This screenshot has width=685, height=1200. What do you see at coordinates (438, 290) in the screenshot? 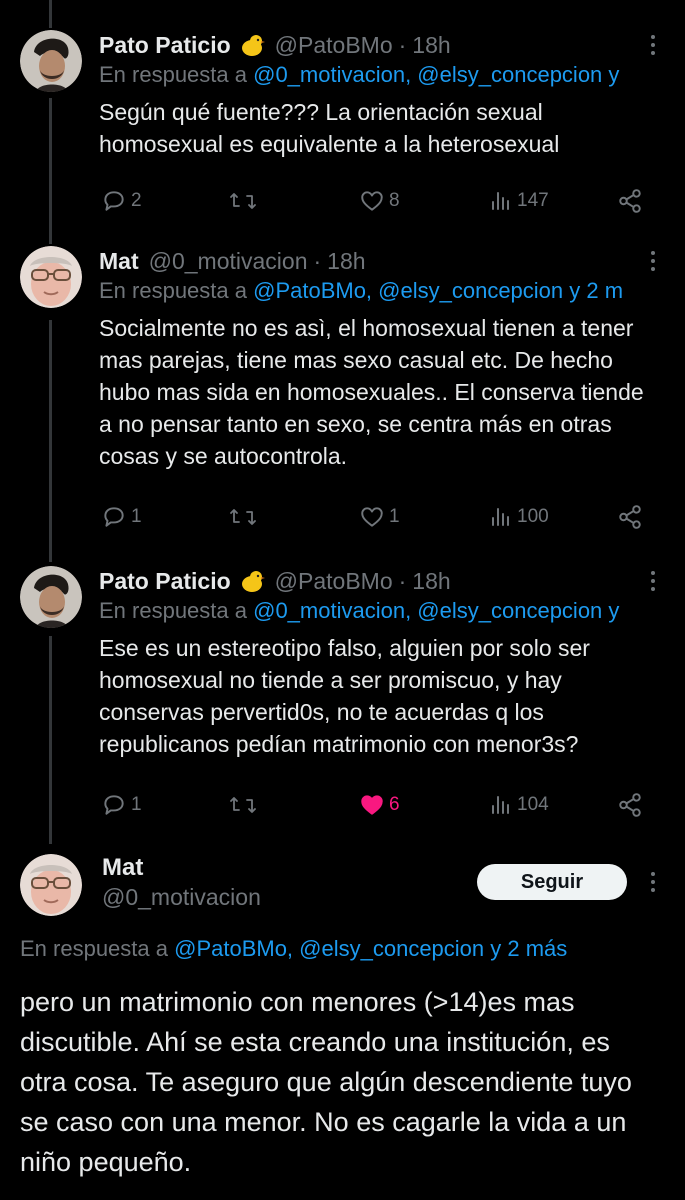
I see `reply-mentions-link: @PatoBMo, @elsy_concepcion y 2 m` at bounding box center [438, 290].